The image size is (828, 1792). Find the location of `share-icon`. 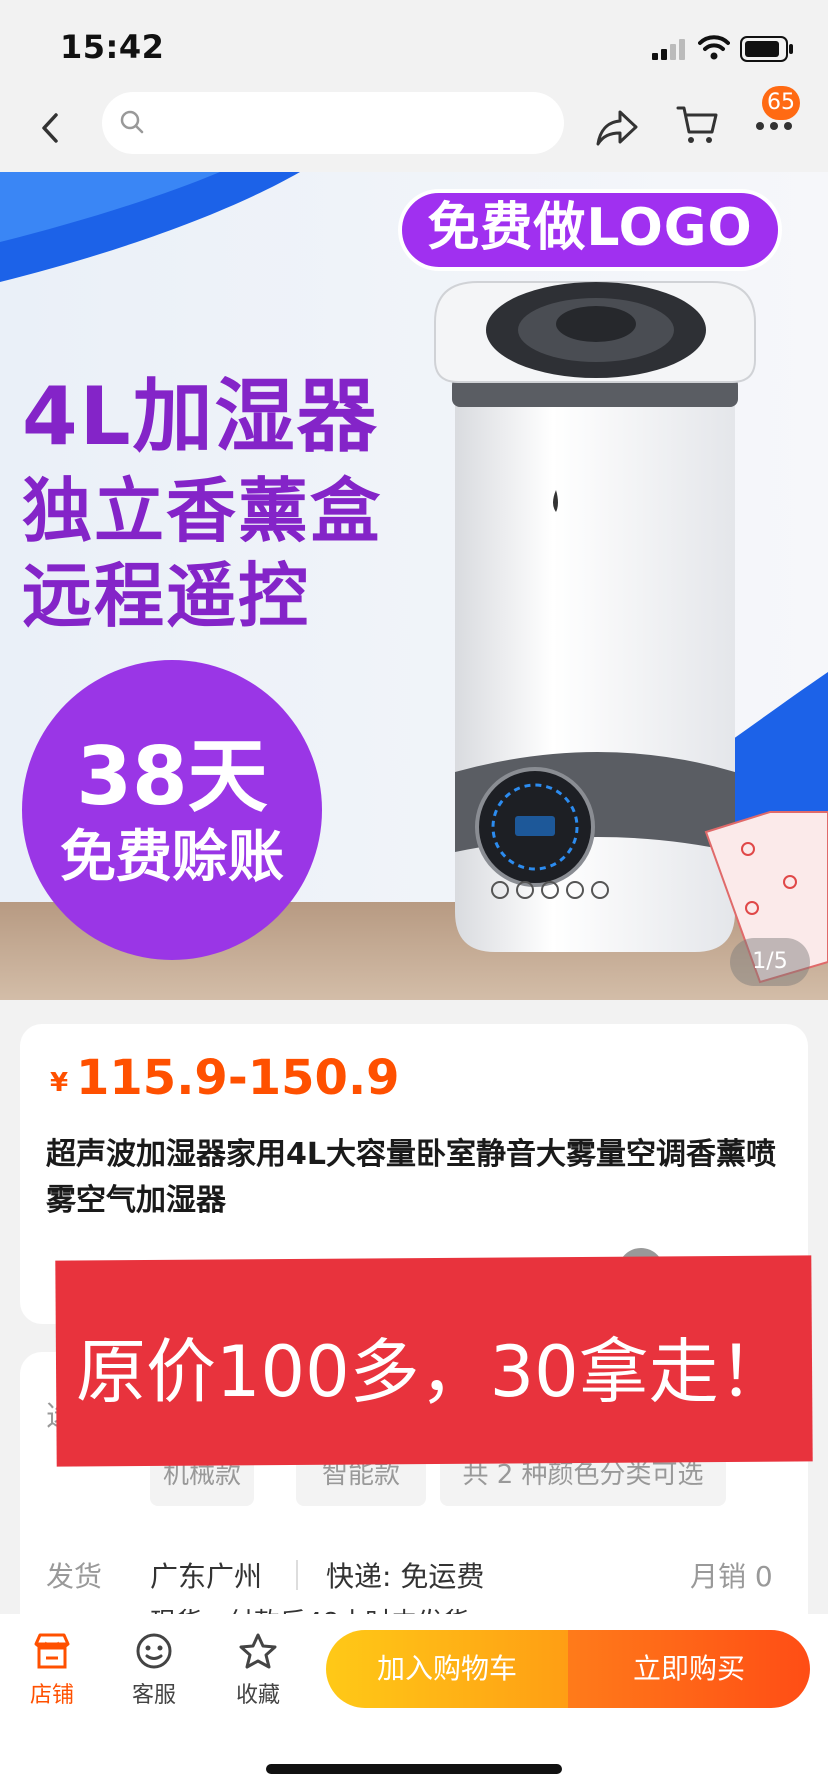

share-icon is located at coordinates (617, 128).